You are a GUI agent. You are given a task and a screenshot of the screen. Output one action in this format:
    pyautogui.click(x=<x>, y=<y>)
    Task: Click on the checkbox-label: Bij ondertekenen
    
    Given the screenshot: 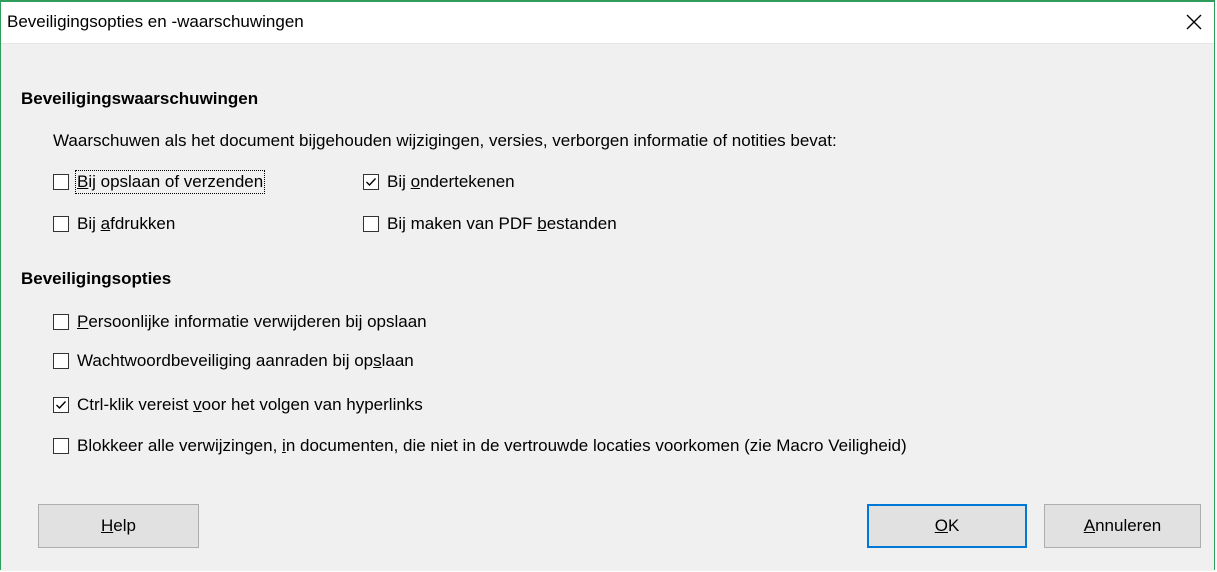 What is the action you would take?
    pyautogui.click(x=451, y=181)
    